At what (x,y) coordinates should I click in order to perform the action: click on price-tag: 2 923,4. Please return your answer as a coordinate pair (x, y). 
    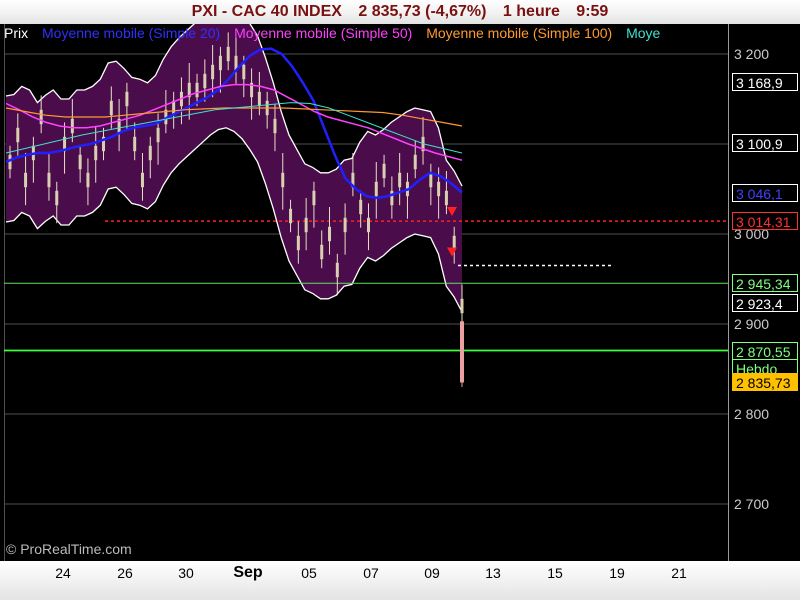
    Looking at the image, I should click on (765, 302).